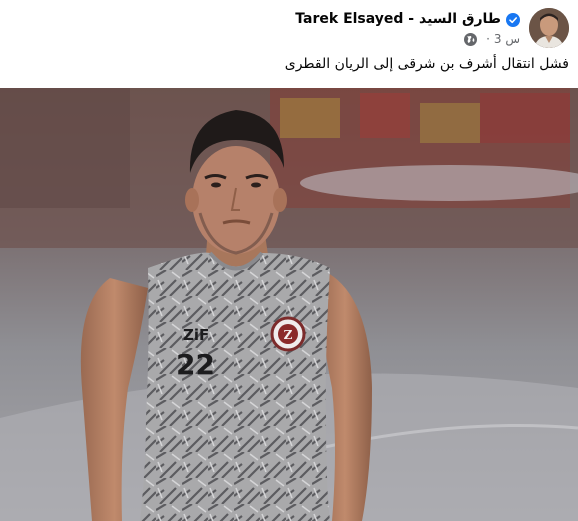  Describe the element at coordinates (196, 335) in the screenshot. I see `jersey-initials: ZiF` at that location.